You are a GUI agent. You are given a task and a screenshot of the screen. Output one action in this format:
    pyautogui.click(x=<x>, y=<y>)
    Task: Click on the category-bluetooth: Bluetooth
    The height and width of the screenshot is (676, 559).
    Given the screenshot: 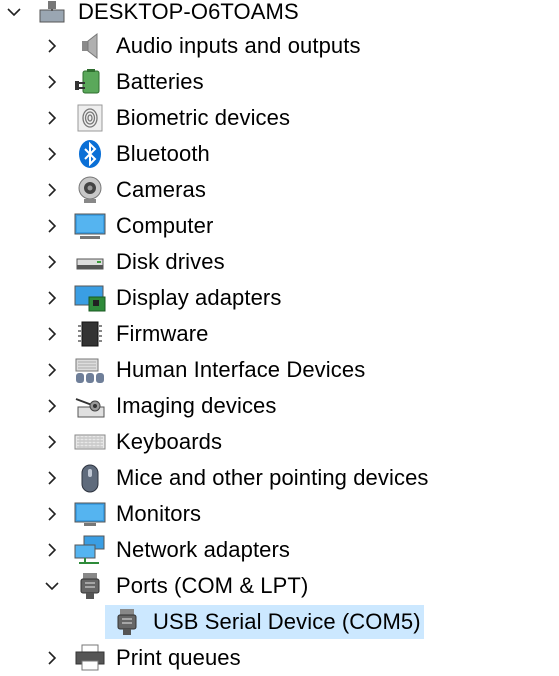 What is the action you would take?
    pyautogui.click(x=279, y=154)
    